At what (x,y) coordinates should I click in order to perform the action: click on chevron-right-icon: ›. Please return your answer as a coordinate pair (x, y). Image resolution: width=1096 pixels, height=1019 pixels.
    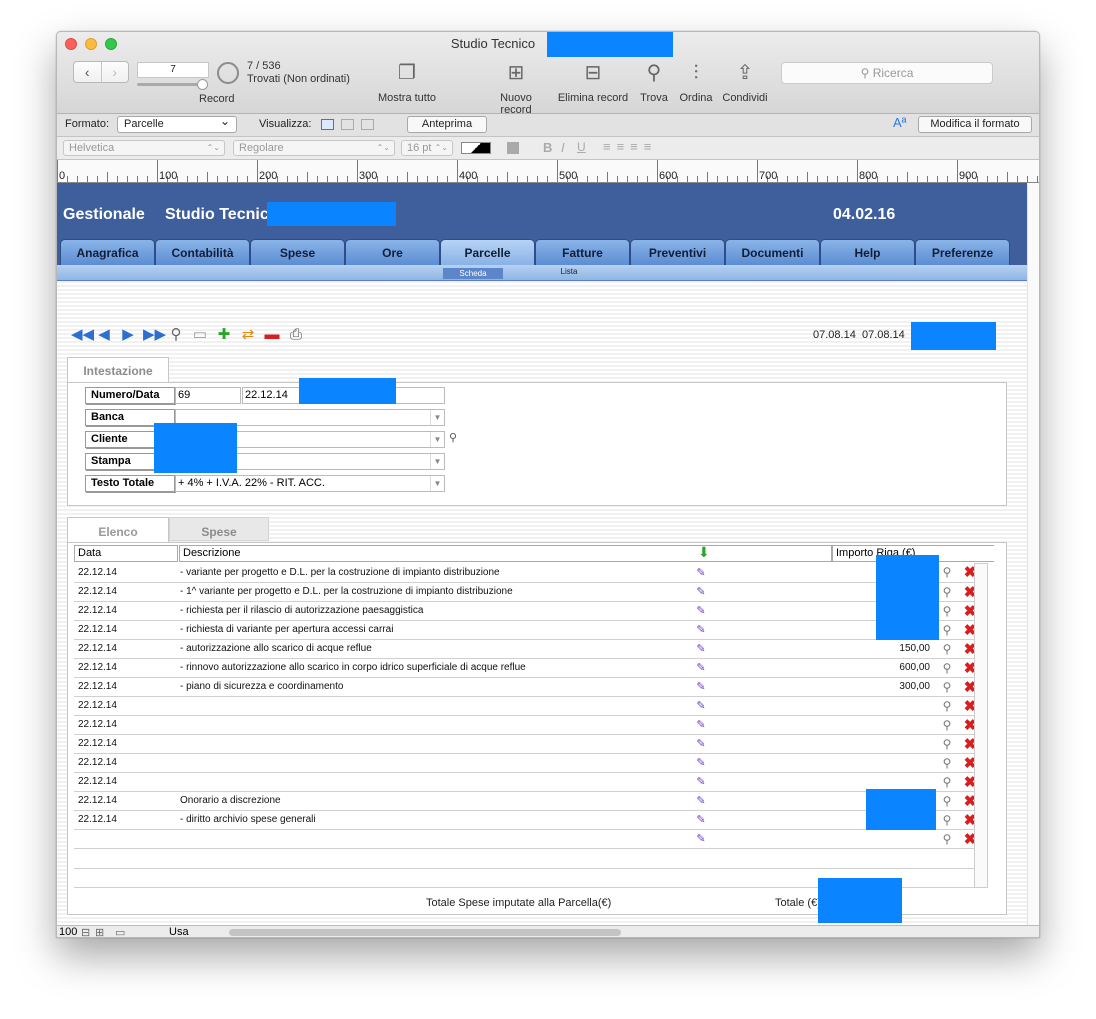
    Looking at the image, I should click on (114, 72).